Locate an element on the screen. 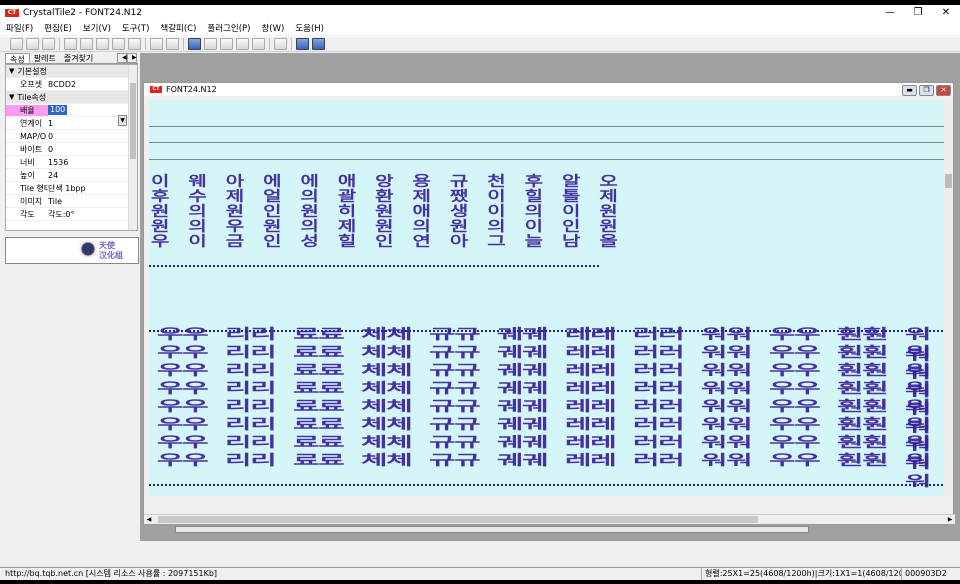 The height and width of the screenshot is (584, 960). tab-palette: 팔레트 is located at coordinates (45, 58).